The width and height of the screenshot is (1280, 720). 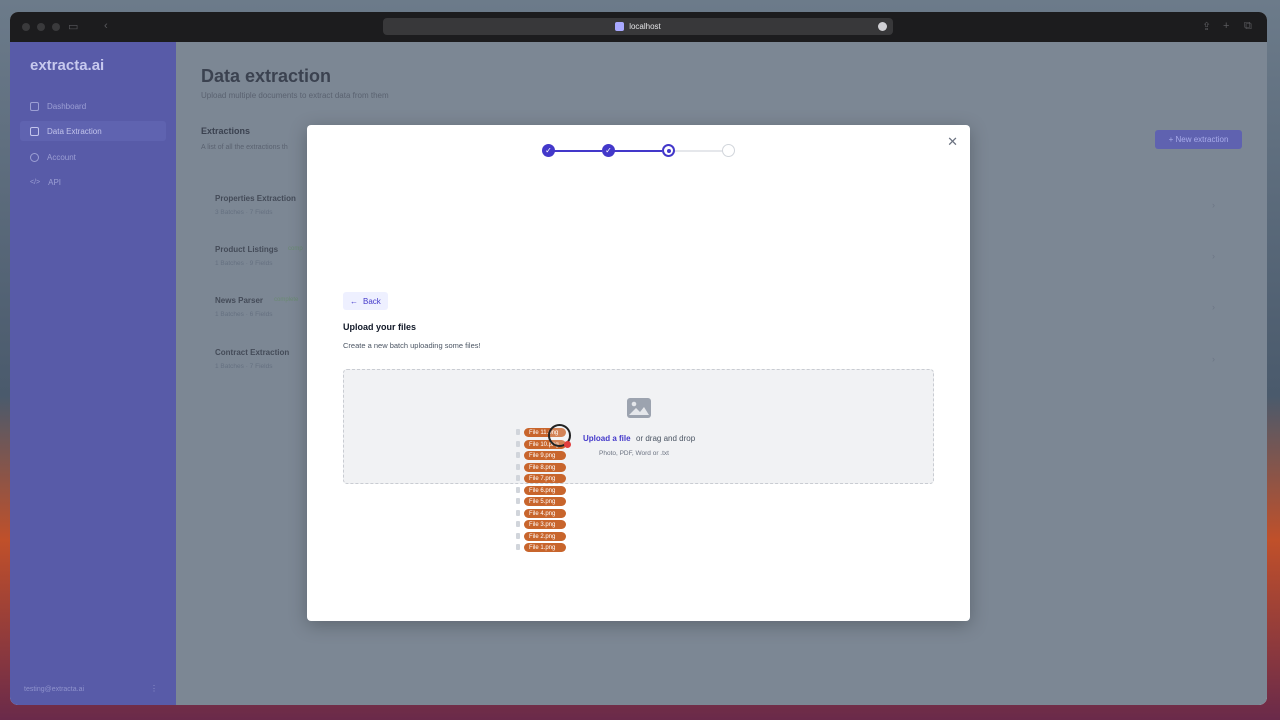 What do you see at coordinates (545, 536) in the screenshot?
I see `file-tag: File 2.png` at bounding box center [545, 536].